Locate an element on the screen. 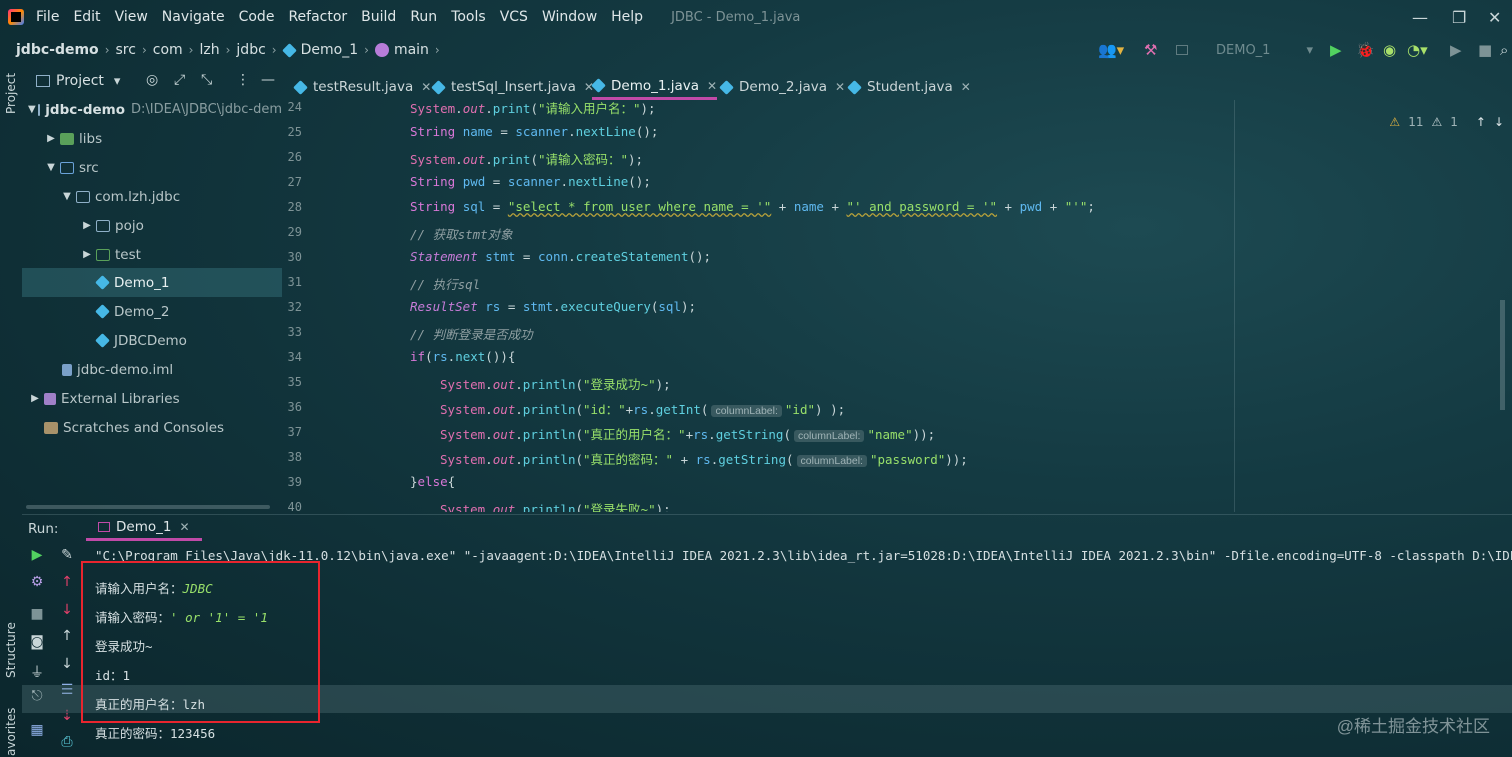 This screenshot has height=757, width=1512. print-icon: ⎙ is located at coordinates (67, 742).